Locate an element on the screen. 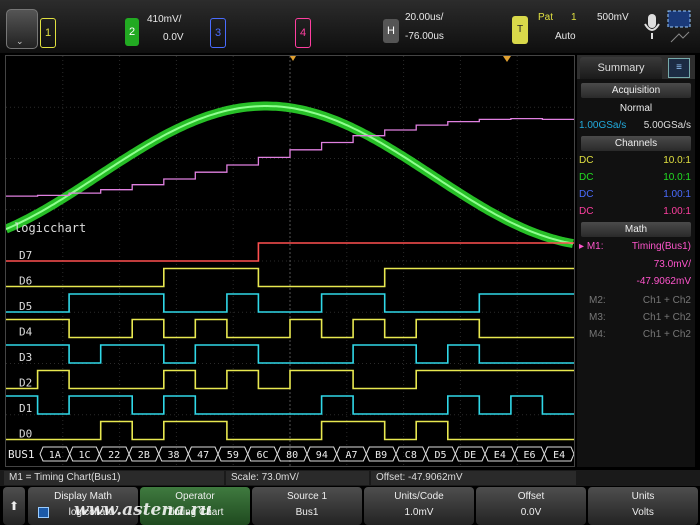 The height and width of the screenshot is (525, 700). zoom-box-icon is located at coordinates (680, 28).